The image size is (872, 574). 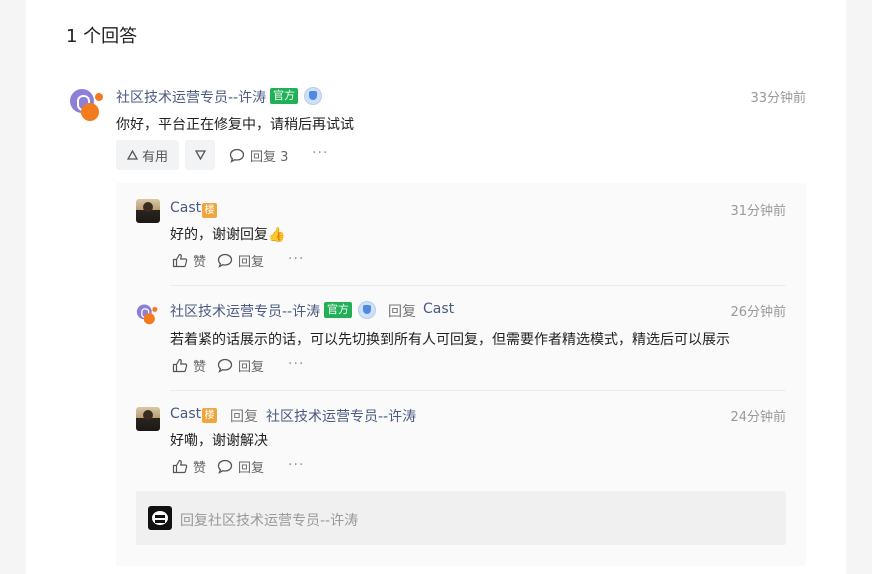 What do you see at coordinates (758, 312) in the screenshot?
I see `reply-2-time: 26分钟前` at bounding box center [758, 312].